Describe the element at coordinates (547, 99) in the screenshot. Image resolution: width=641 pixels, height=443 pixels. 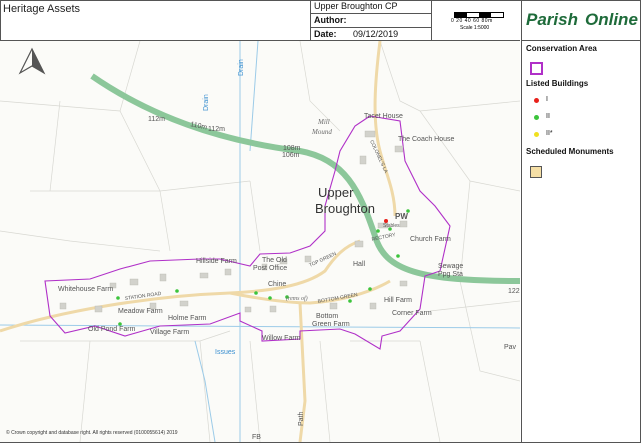
I see `grade-1-label: I` at that location.